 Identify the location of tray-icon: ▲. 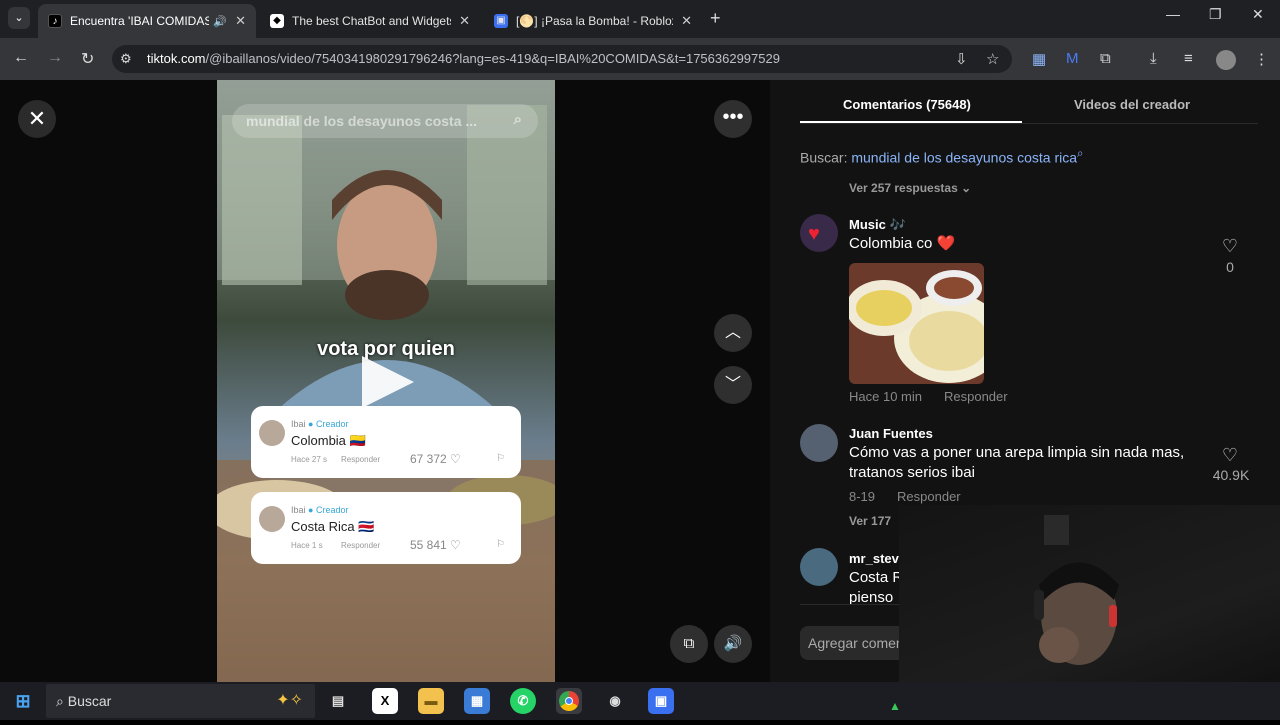
(895, 706).